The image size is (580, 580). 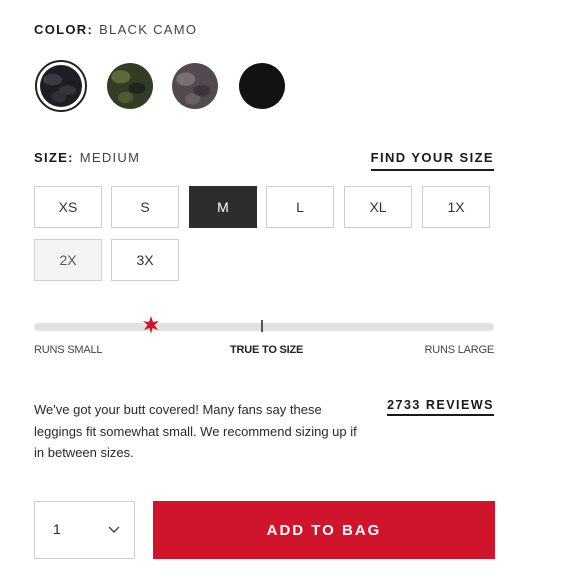 I want to click on swatch-grey-camo, so click(x=195, y=86).